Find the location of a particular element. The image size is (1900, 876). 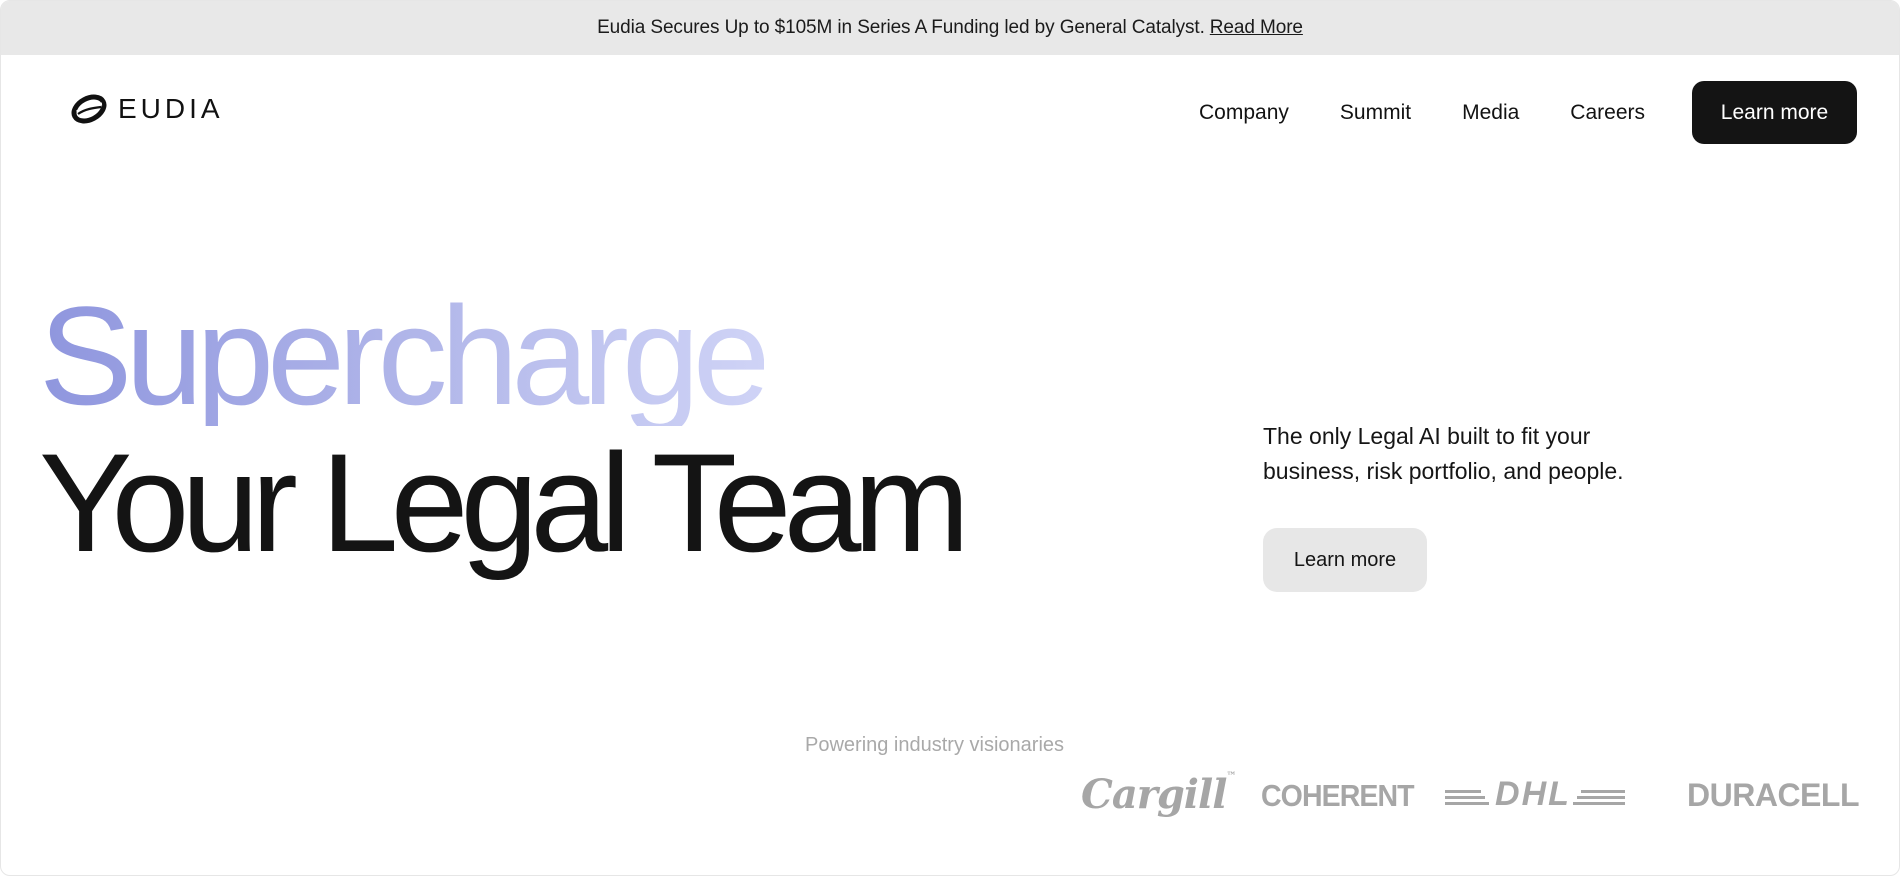

brand-logo: EUDIA is located at coordinates (147, 109).